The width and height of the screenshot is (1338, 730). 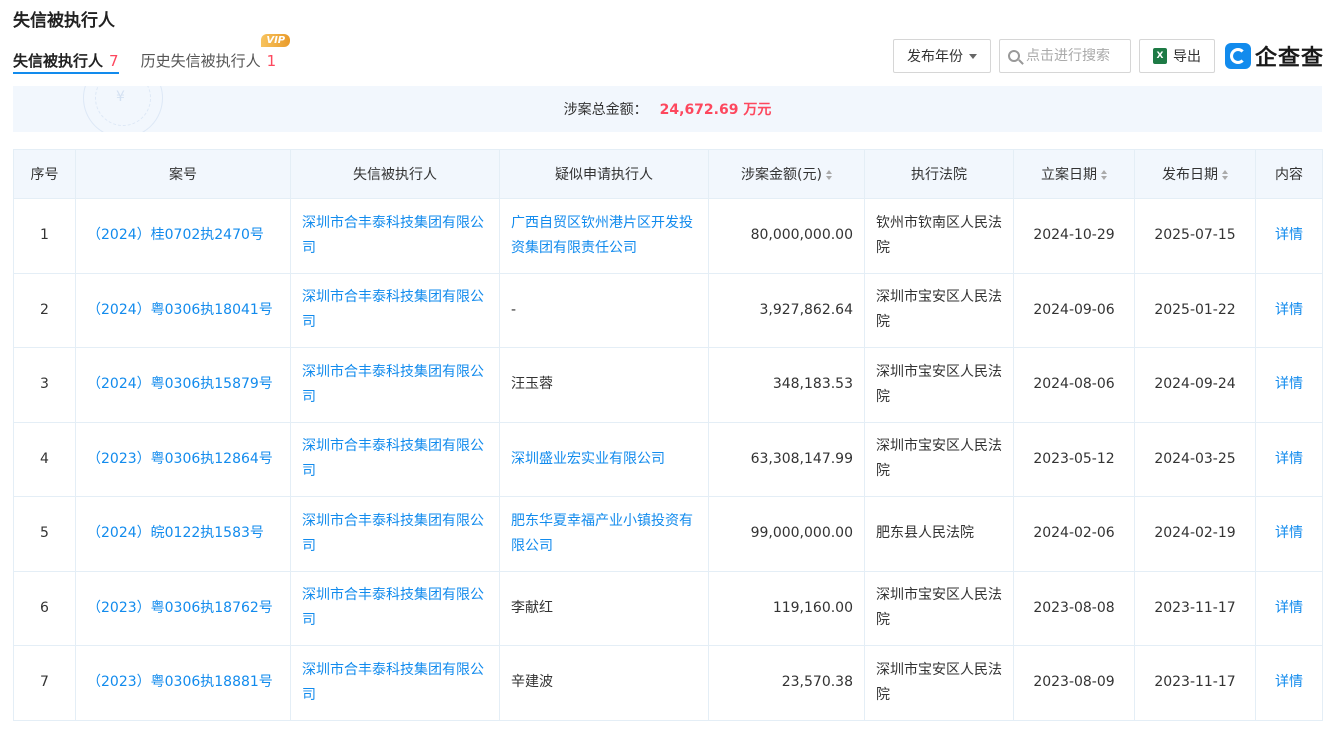 I want to click on total-amount-banner: ¥ 涉案总金额： 24,672.69 万元, so click(x=667, y=109).